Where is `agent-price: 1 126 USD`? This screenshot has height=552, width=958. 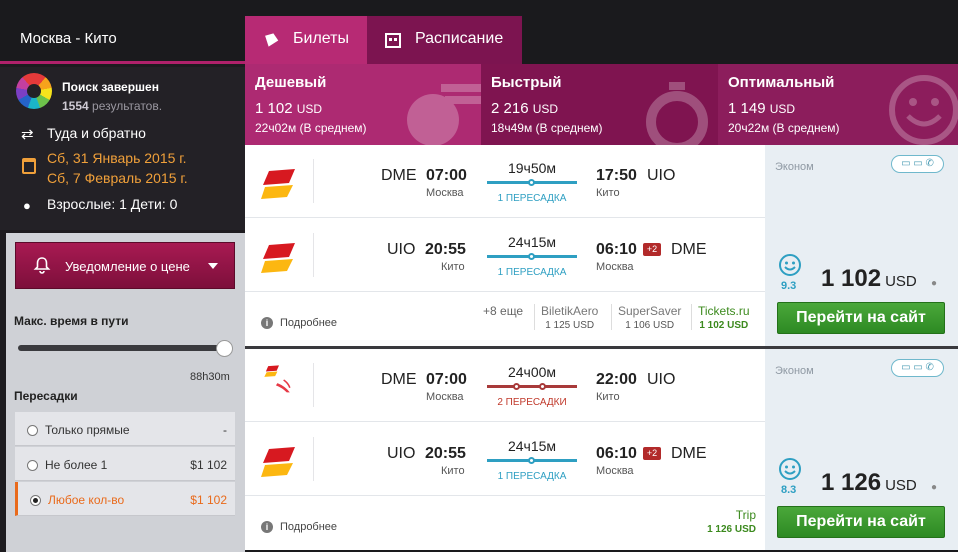
agent-price: 1 126 USD is located at coordinates (731, 529).